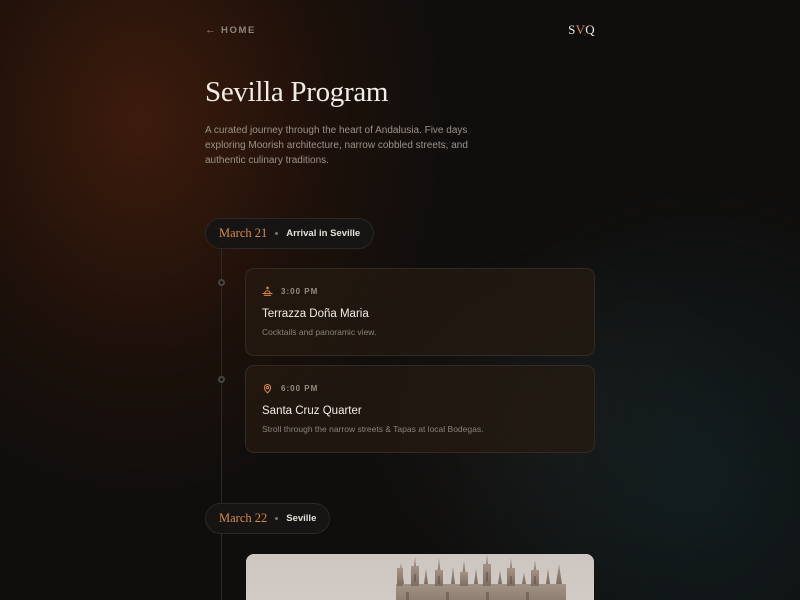  I want to click on top-nav: ← HOME SVQ, so click(400, 30).